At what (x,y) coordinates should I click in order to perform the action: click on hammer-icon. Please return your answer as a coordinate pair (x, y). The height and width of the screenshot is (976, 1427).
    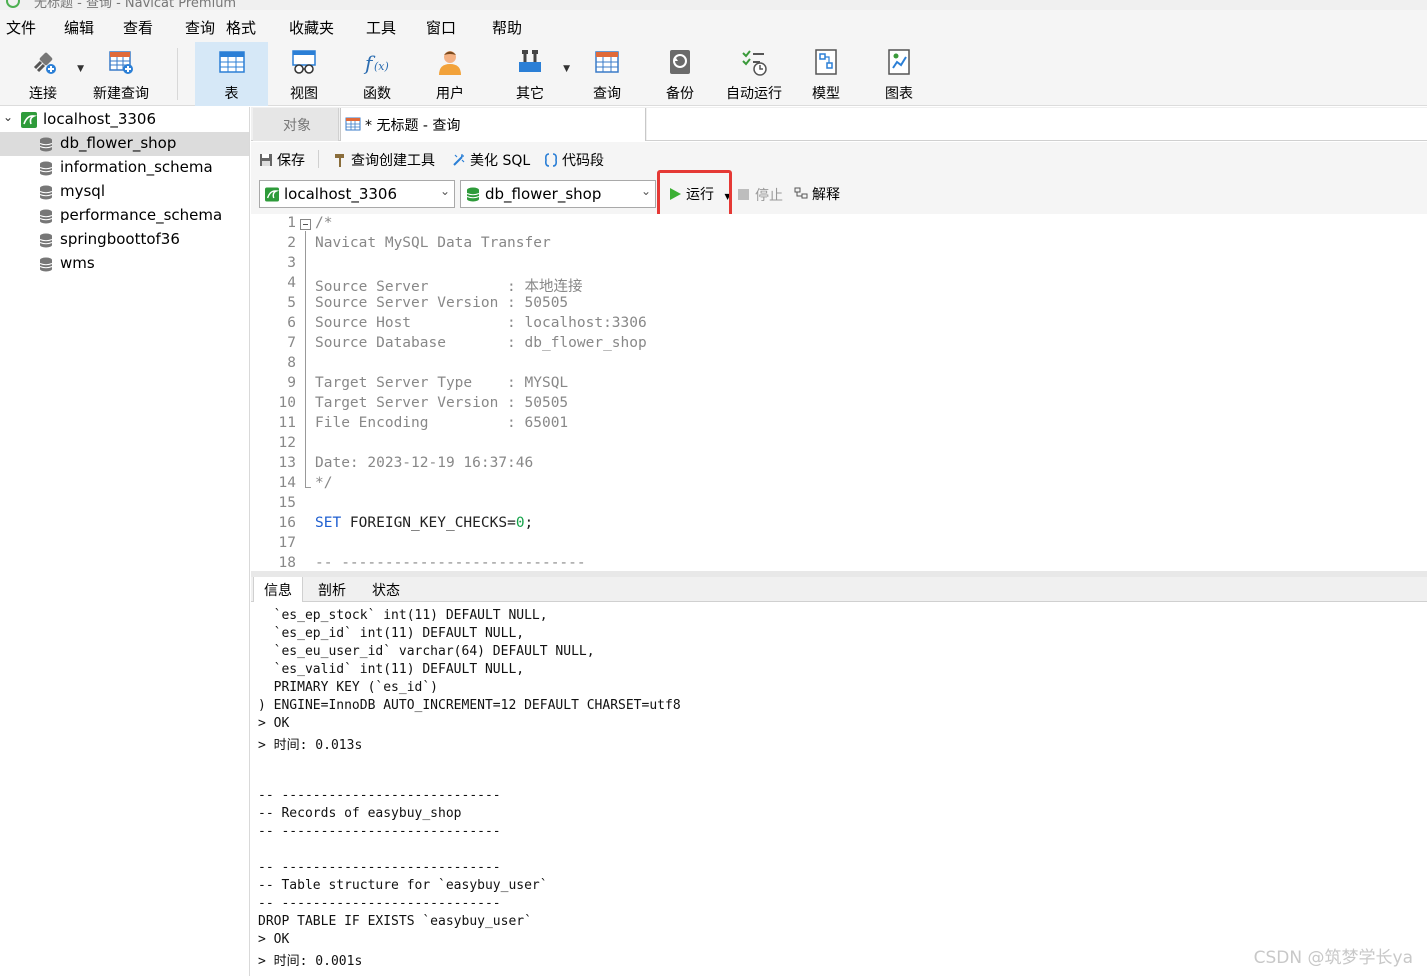
    Looking at the image, I should click on (339, 160).